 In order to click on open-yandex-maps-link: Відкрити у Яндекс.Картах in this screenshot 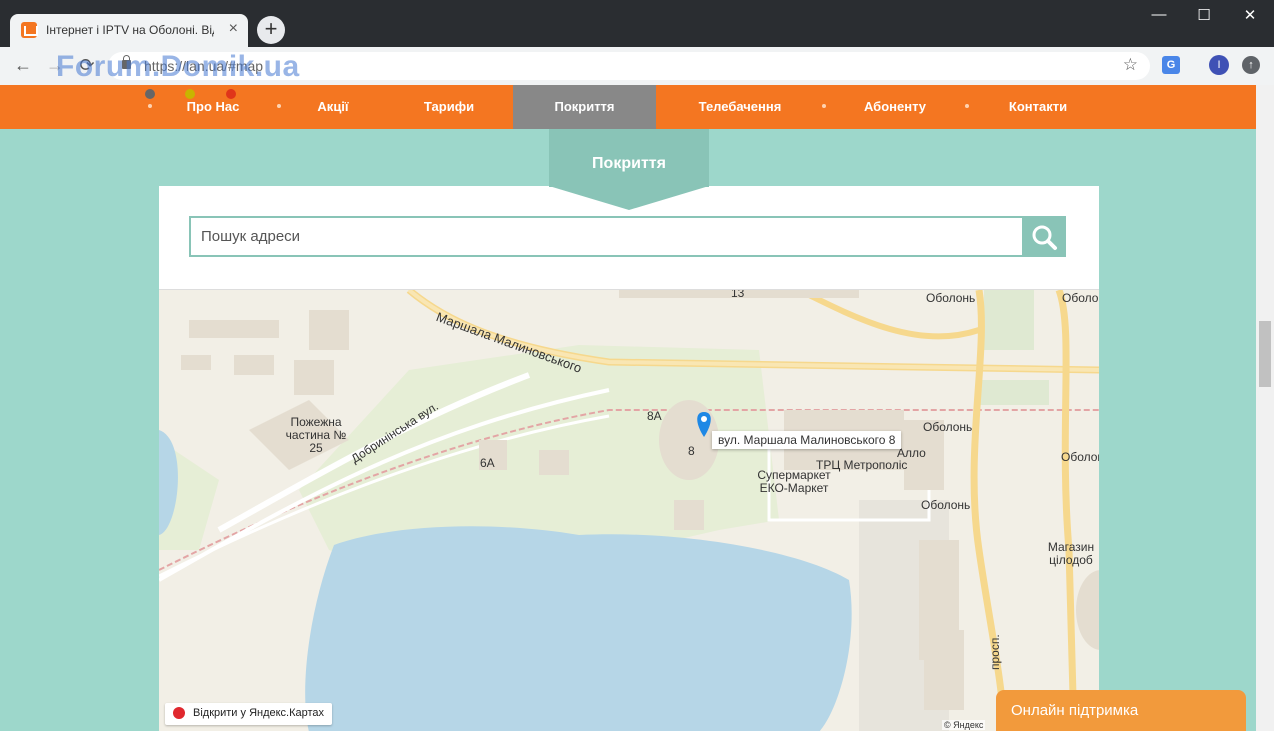, I will do `click(249, 714)`.